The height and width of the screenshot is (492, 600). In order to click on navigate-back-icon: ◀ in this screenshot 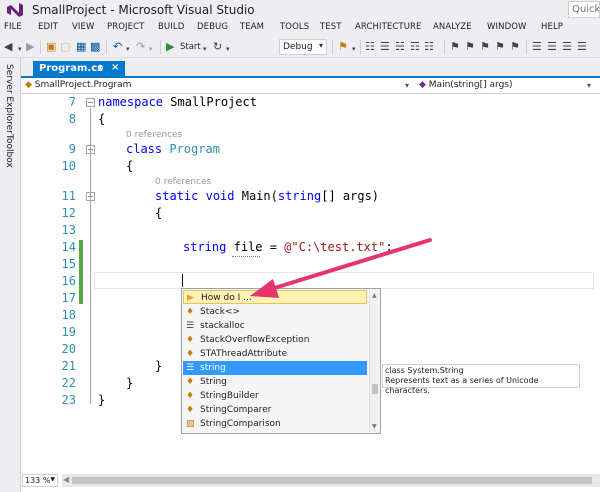, I will do `click(8, 47)`.